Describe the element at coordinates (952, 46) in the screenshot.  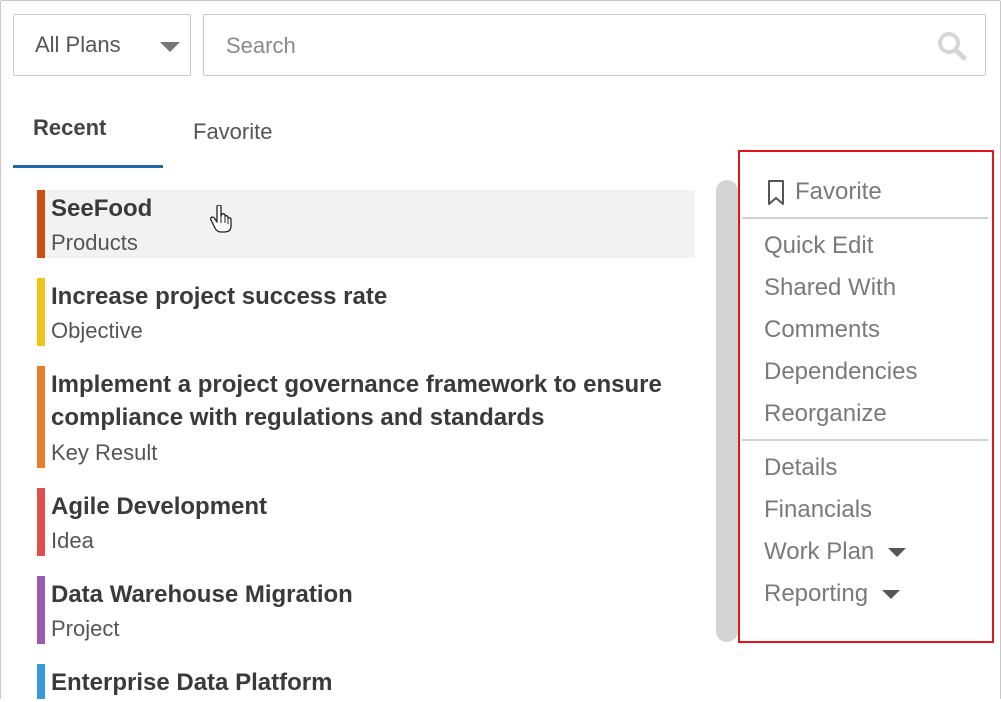
I see `search-icon` at that location.